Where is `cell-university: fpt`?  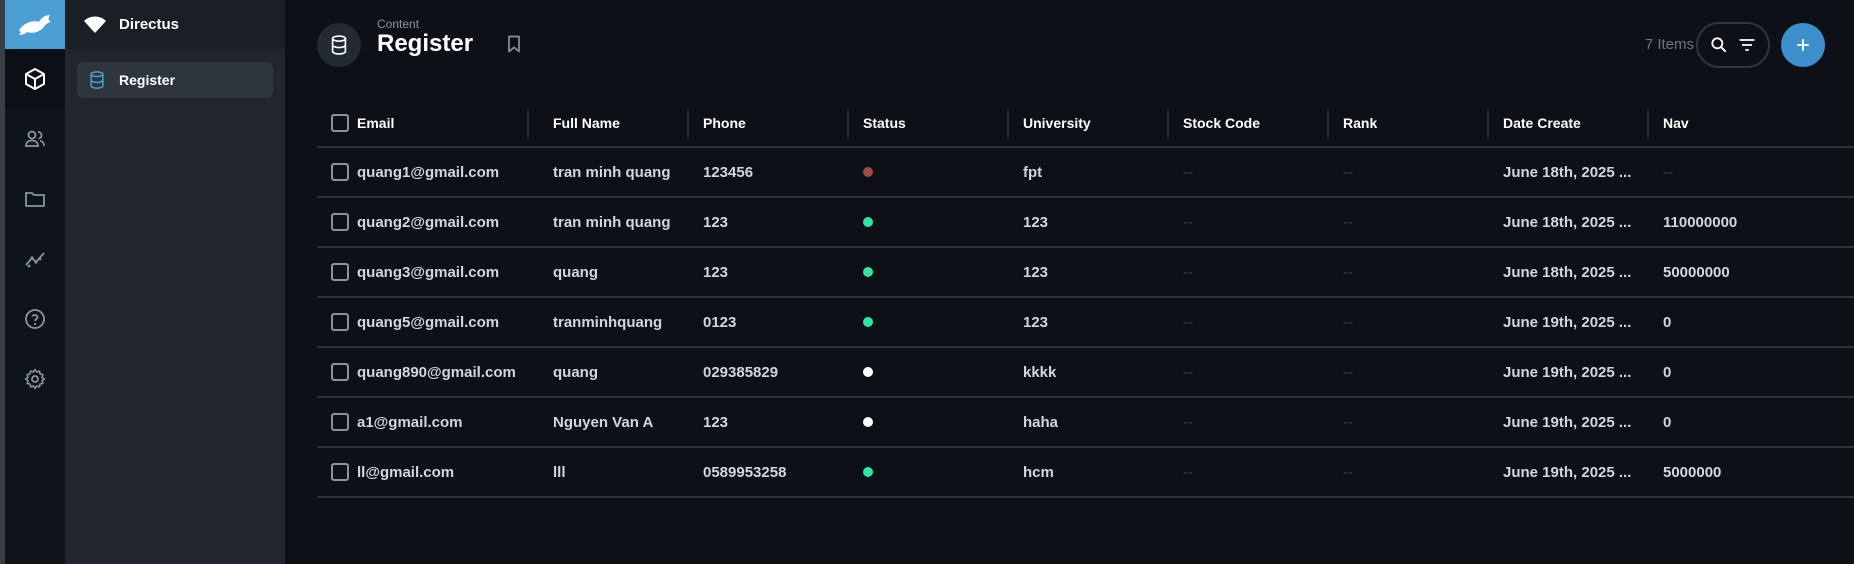 cell-university: fpt is located at coordinates (1032, 172).